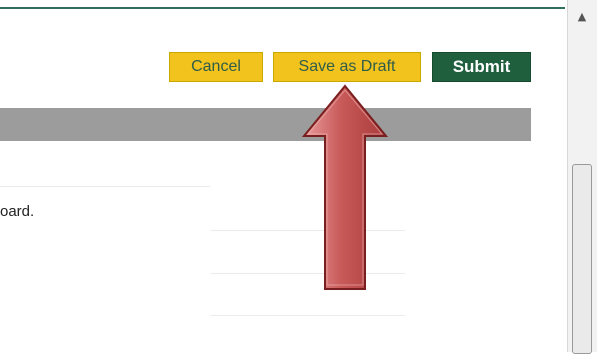 This screenshot has width=597, height=354. What do you see at coordinates (216, 67) in the screenshot?
I see `cancel-button: Cancel` at bounding box center [216, 67].